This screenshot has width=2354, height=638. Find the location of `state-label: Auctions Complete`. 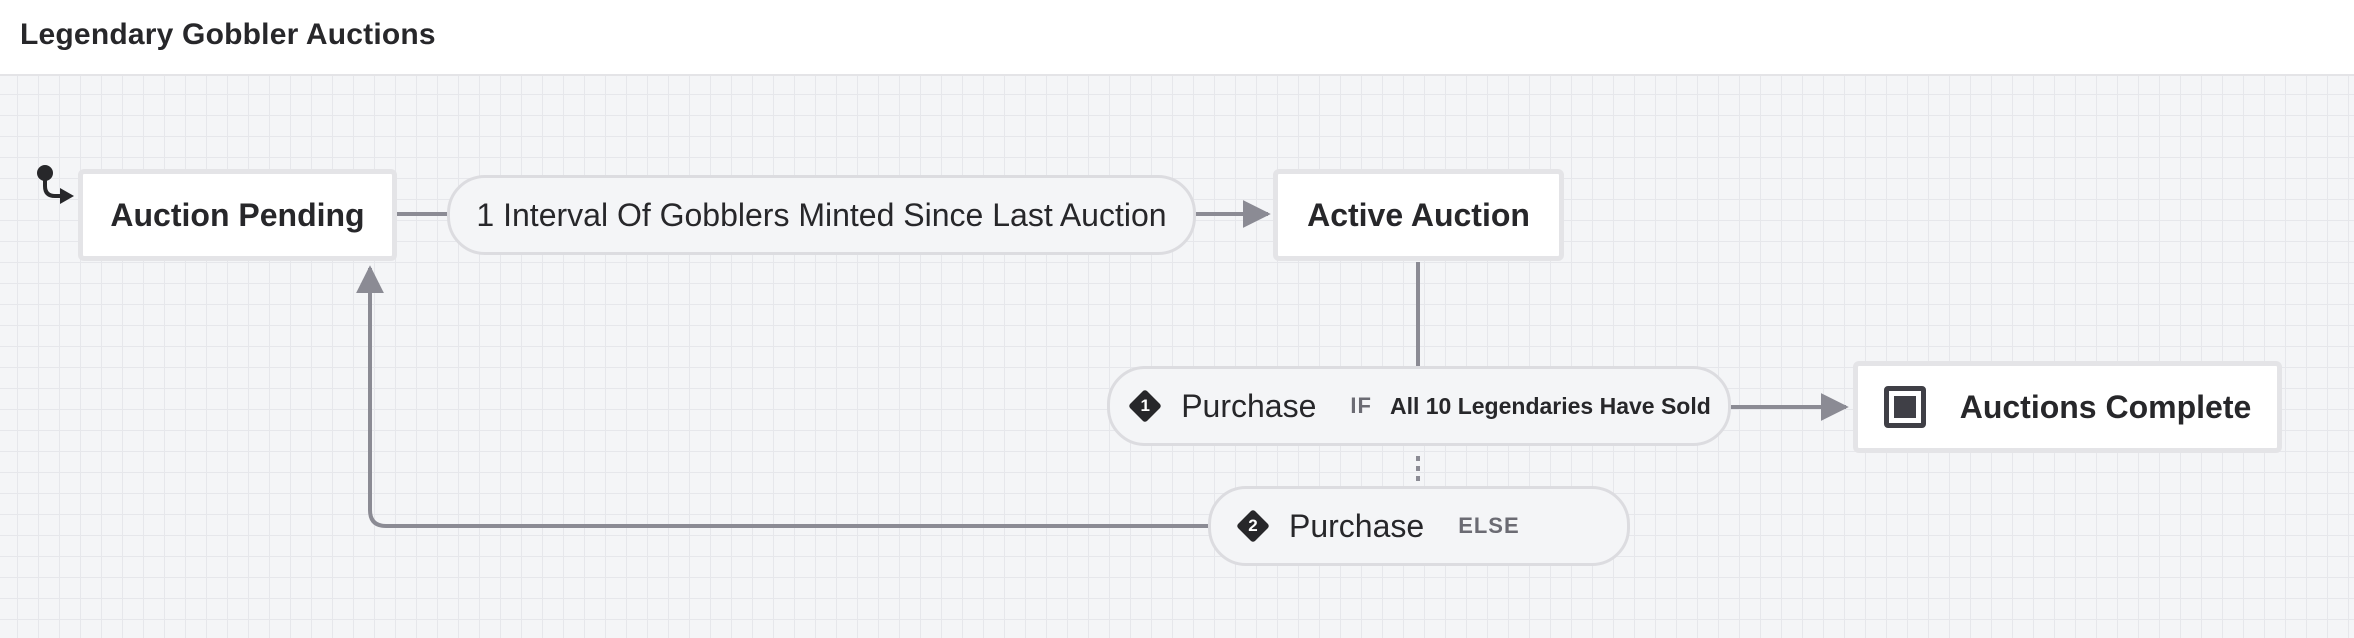

state-label: Auctions Complete is located at coordinates (2105, 406).